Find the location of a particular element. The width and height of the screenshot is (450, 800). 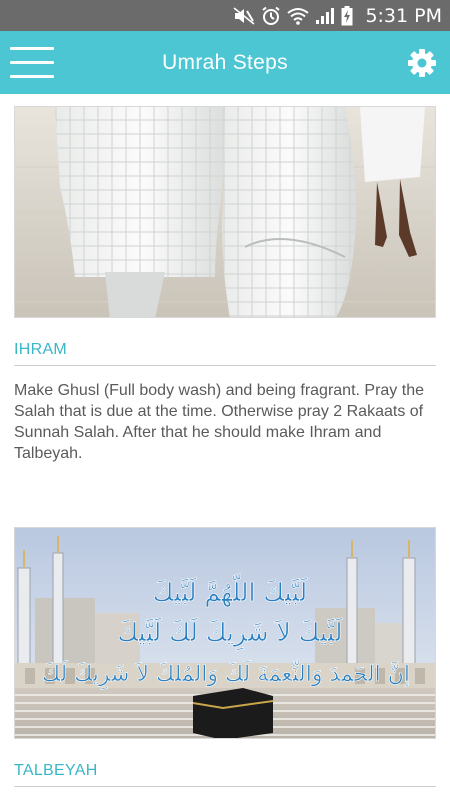

app-title: Umrah Steps is located at coordinates (225, 62).